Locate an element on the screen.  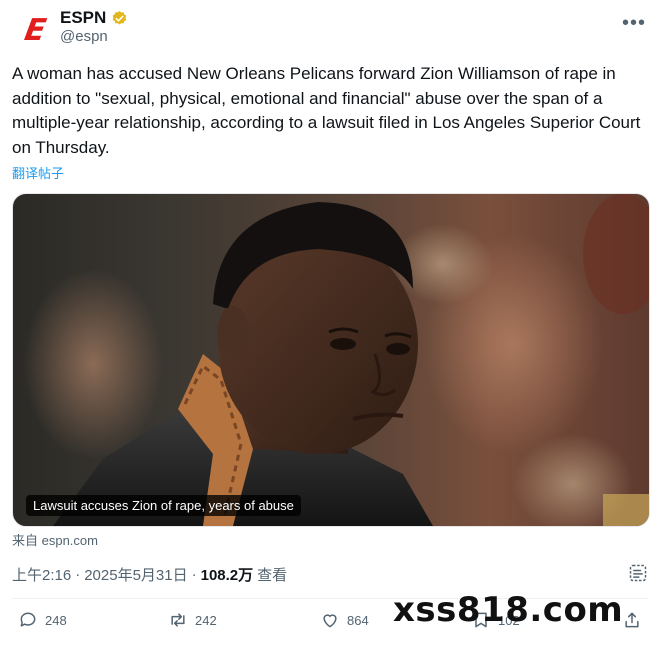
verified-badge-icon is located at coordinates (119, 17).